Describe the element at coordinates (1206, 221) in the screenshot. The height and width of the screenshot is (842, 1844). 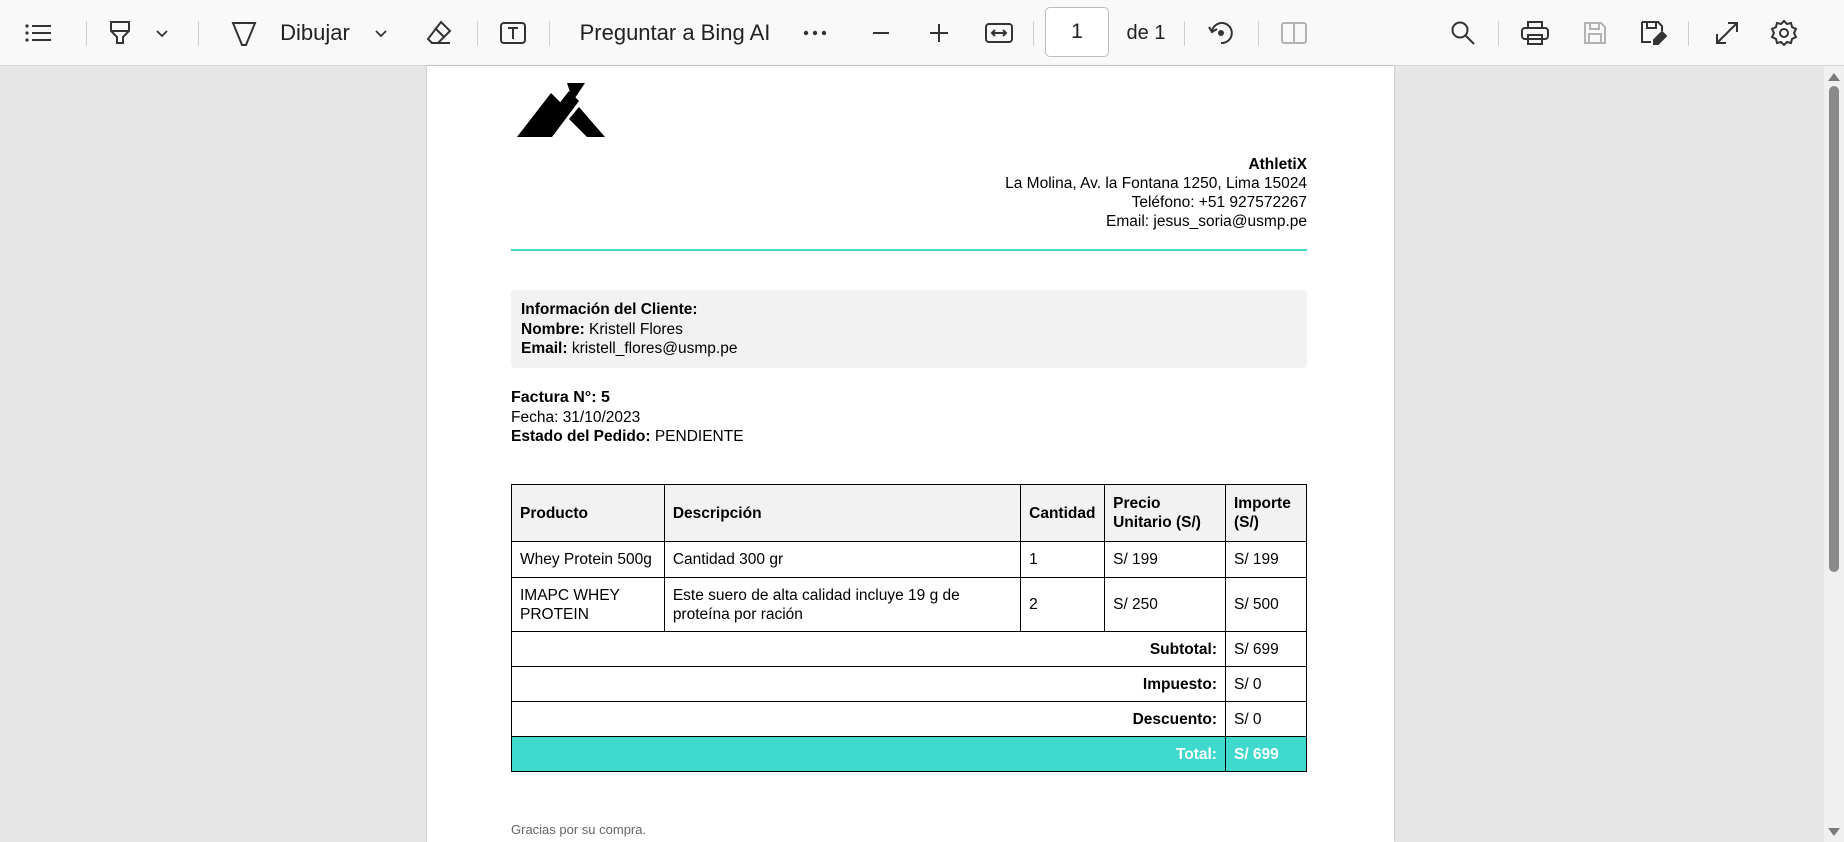
I see `company-email: Email: jesus_soria@usmp.pe` at that location.